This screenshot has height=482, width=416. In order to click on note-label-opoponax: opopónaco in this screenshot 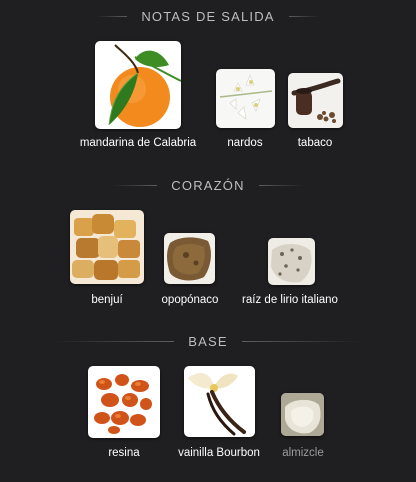, I will do `click(190, 300)`.